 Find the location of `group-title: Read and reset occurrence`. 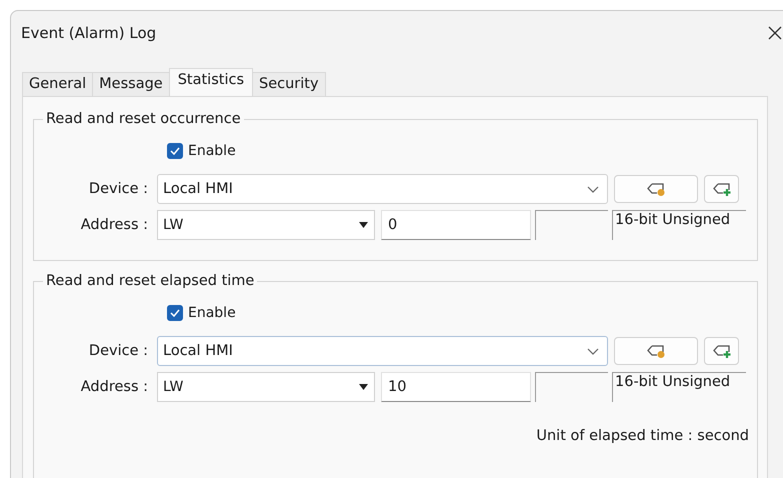

group-title: Read and reset occurrence is located at coordinates (143, 119).